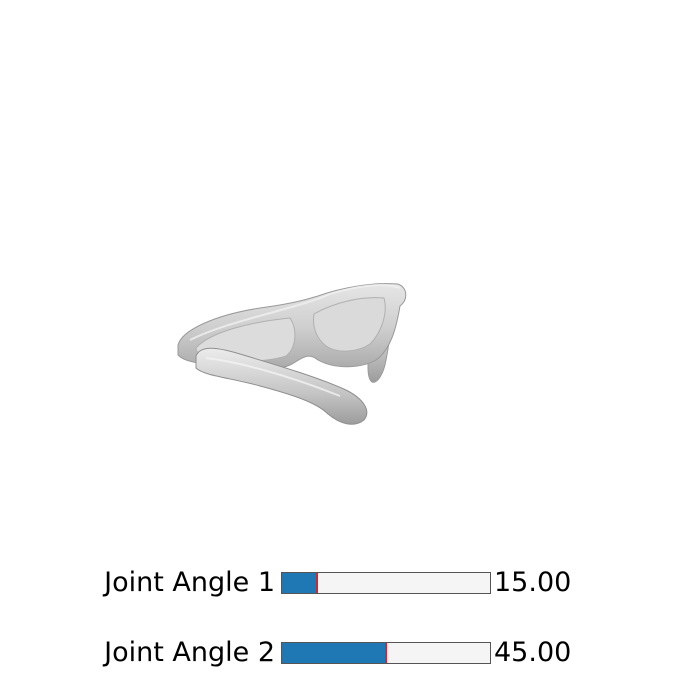  I want to click on slider-value: 15.00, so click(533, 582).